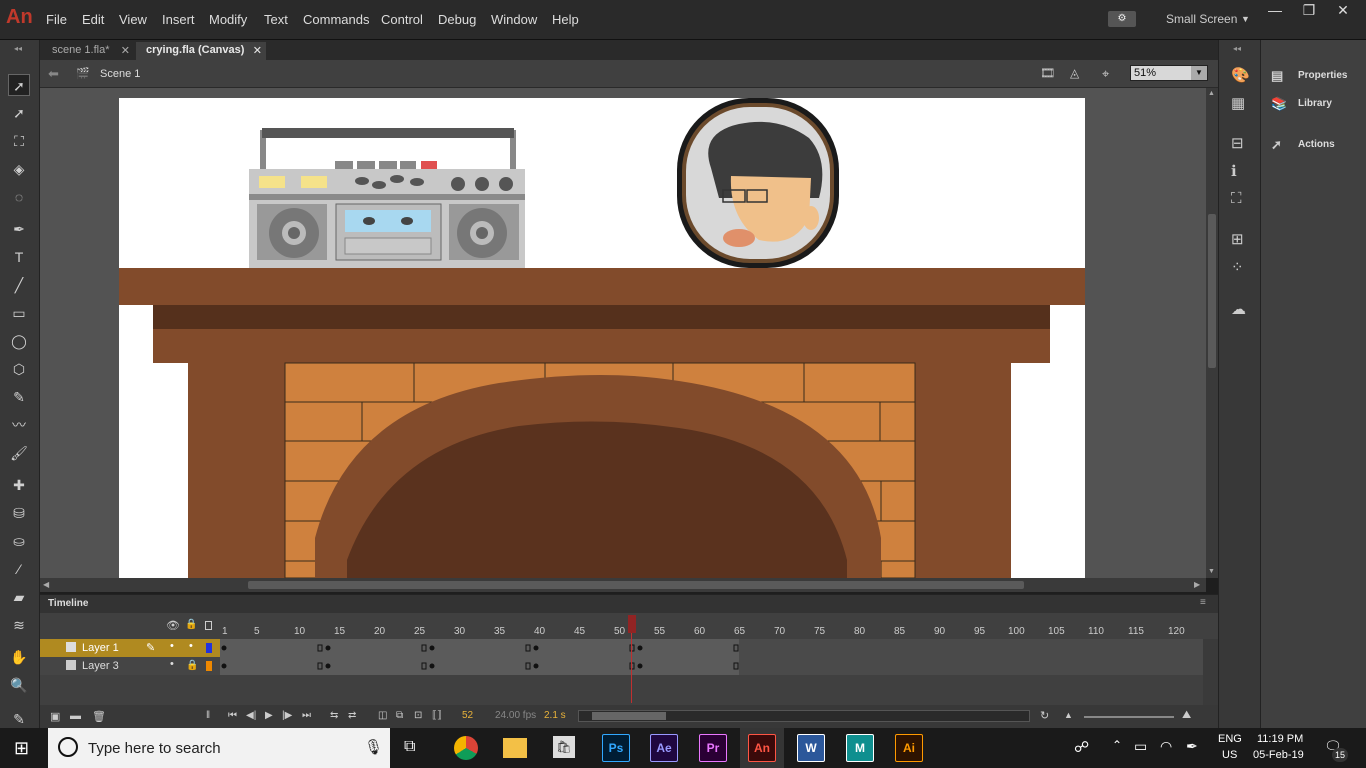 The height and width of the screenshot is (768, 1366). I want to click on color-palette-icon: 🎨, so click(1240, 75).